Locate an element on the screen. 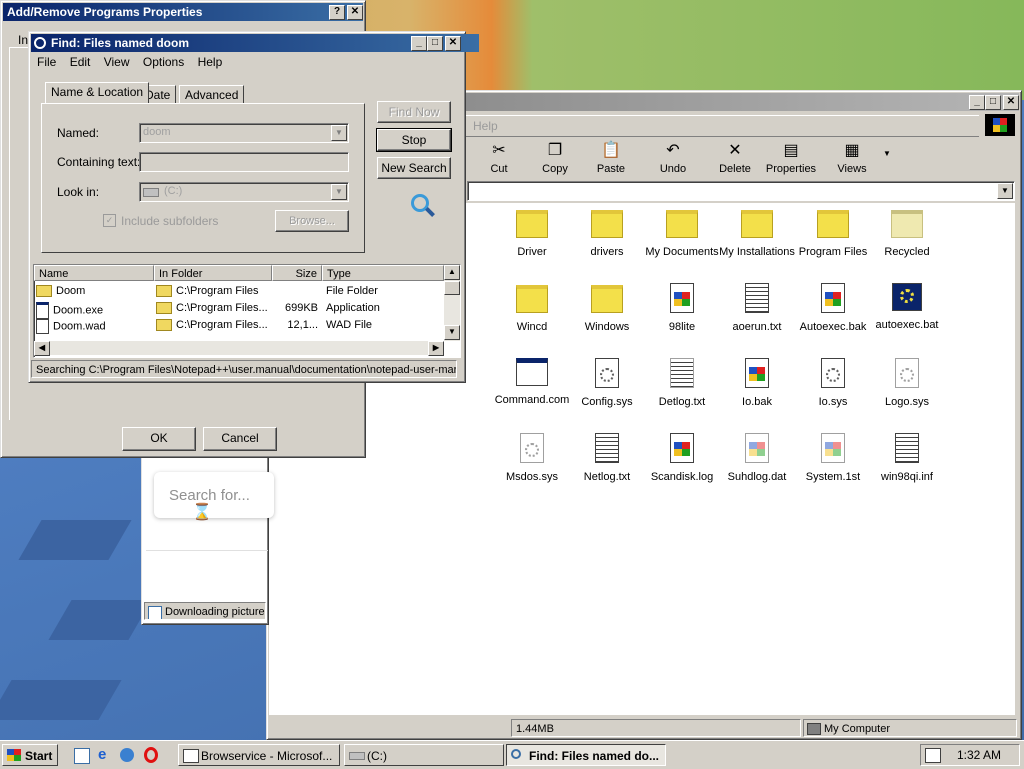 This screenshot has height=769, width=1024. tab-name-location: Name & Location is located at coordinates (97, 92).